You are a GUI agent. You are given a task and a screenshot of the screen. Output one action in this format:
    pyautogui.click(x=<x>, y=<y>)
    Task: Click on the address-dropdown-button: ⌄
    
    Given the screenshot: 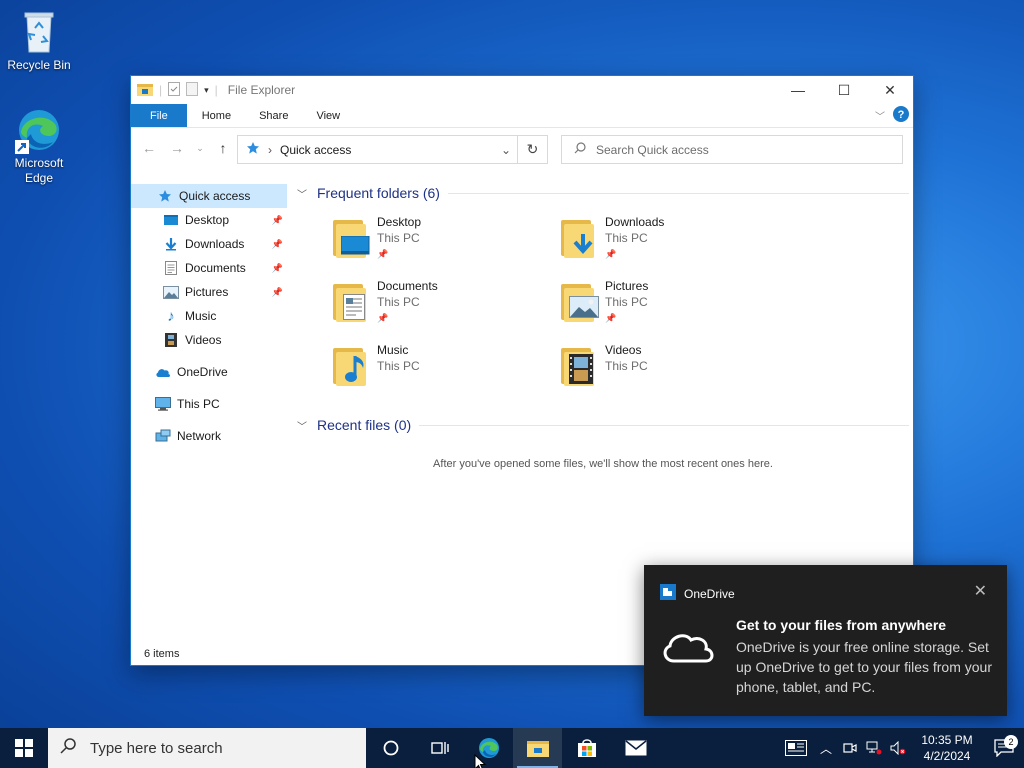 What is the action you would take?
    pyautogui.click(x=506, y=150)
    